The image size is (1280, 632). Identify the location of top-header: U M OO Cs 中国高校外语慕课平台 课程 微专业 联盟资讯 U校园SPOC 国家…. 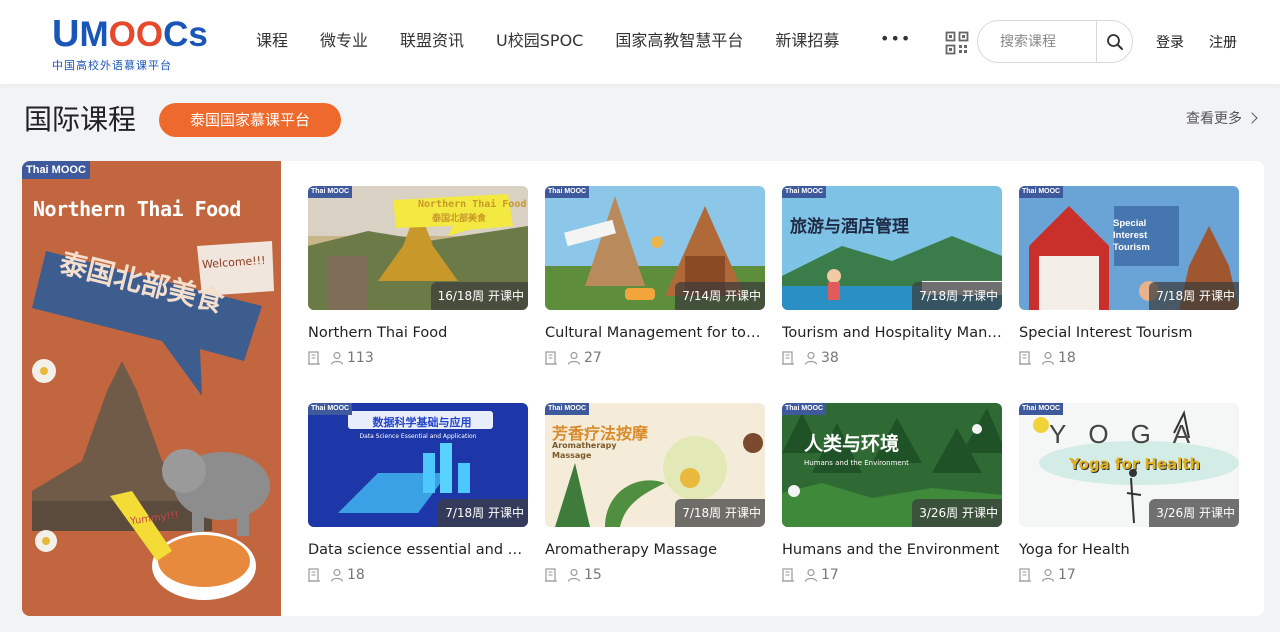
(640, 42).